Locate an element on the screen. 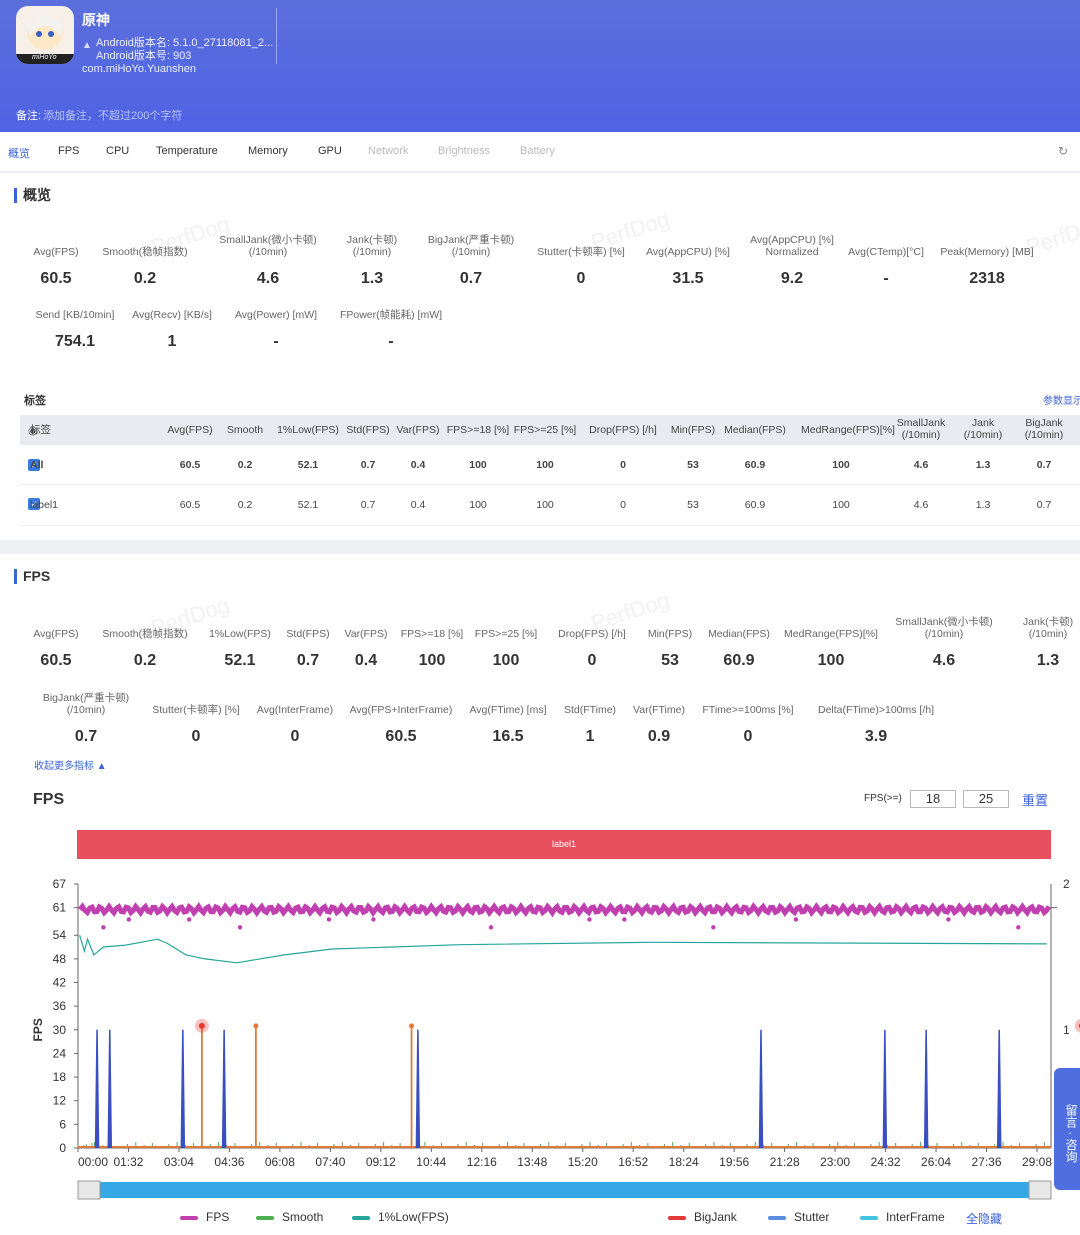 The height and width of the screenshot is (1235, 1080). overview-title: 概览 is located at coordinates (32, 195).